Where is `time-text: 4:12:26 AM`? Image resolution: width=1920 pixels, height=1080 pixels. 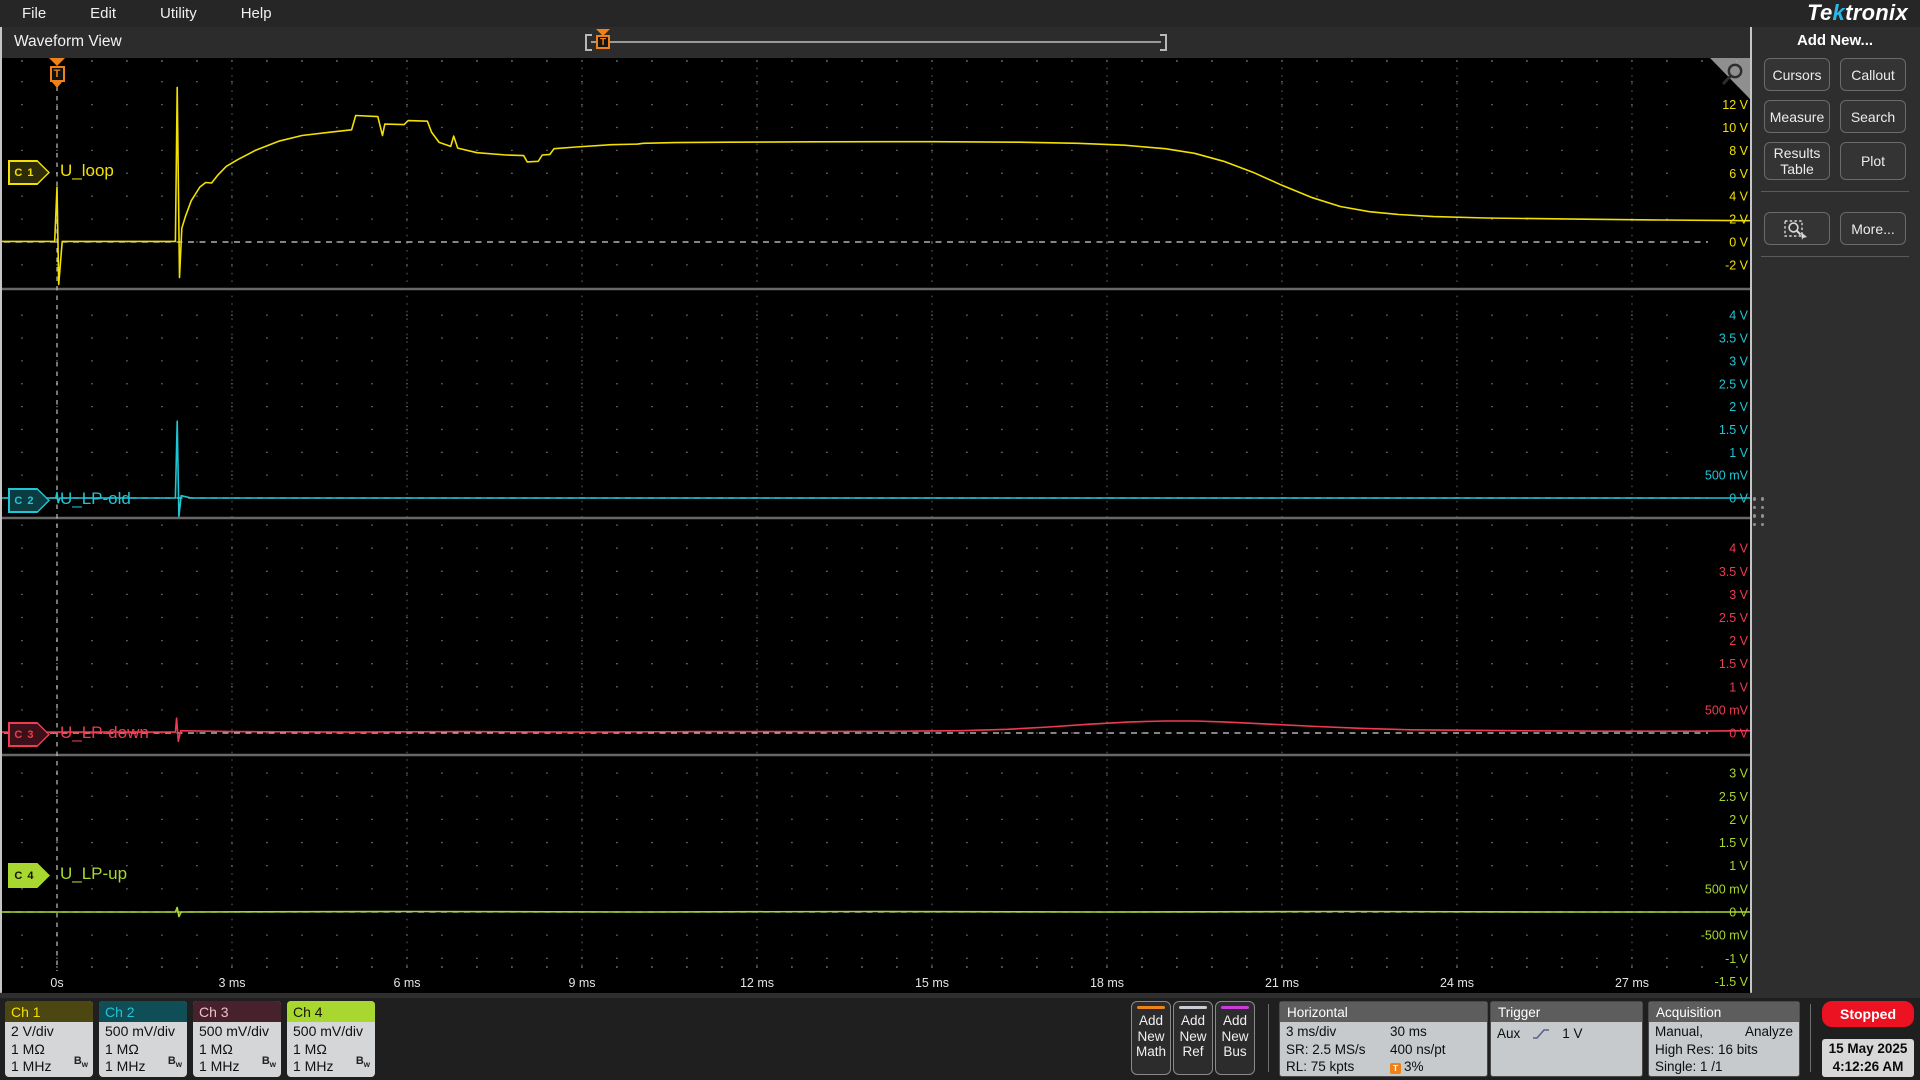
time-text: 4:12:26 AM is located at coordinates (1868, 1066).